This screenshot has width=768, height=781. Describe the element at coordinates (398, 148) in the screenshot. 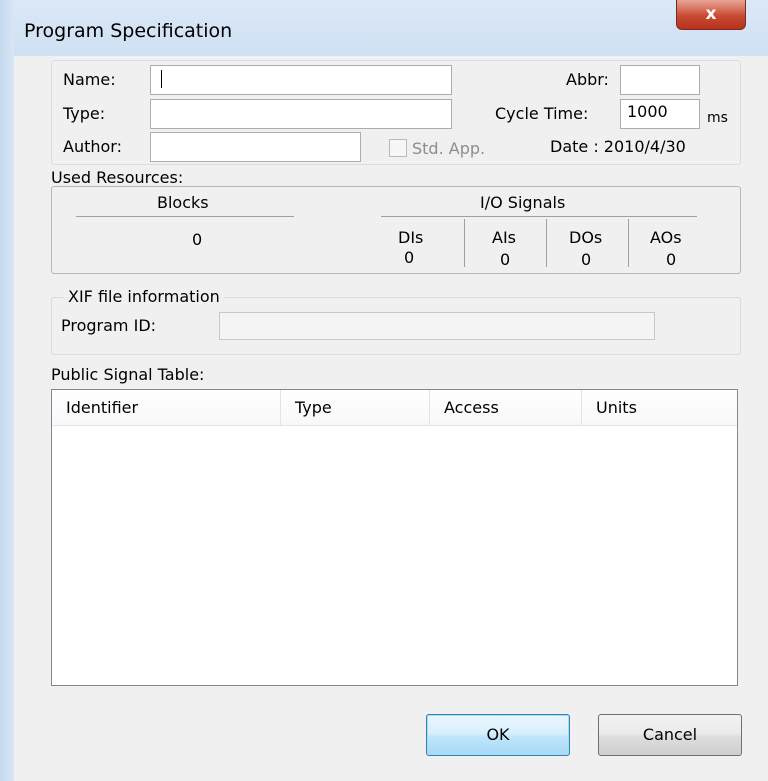

I see `std-app-checkbox` at that location.